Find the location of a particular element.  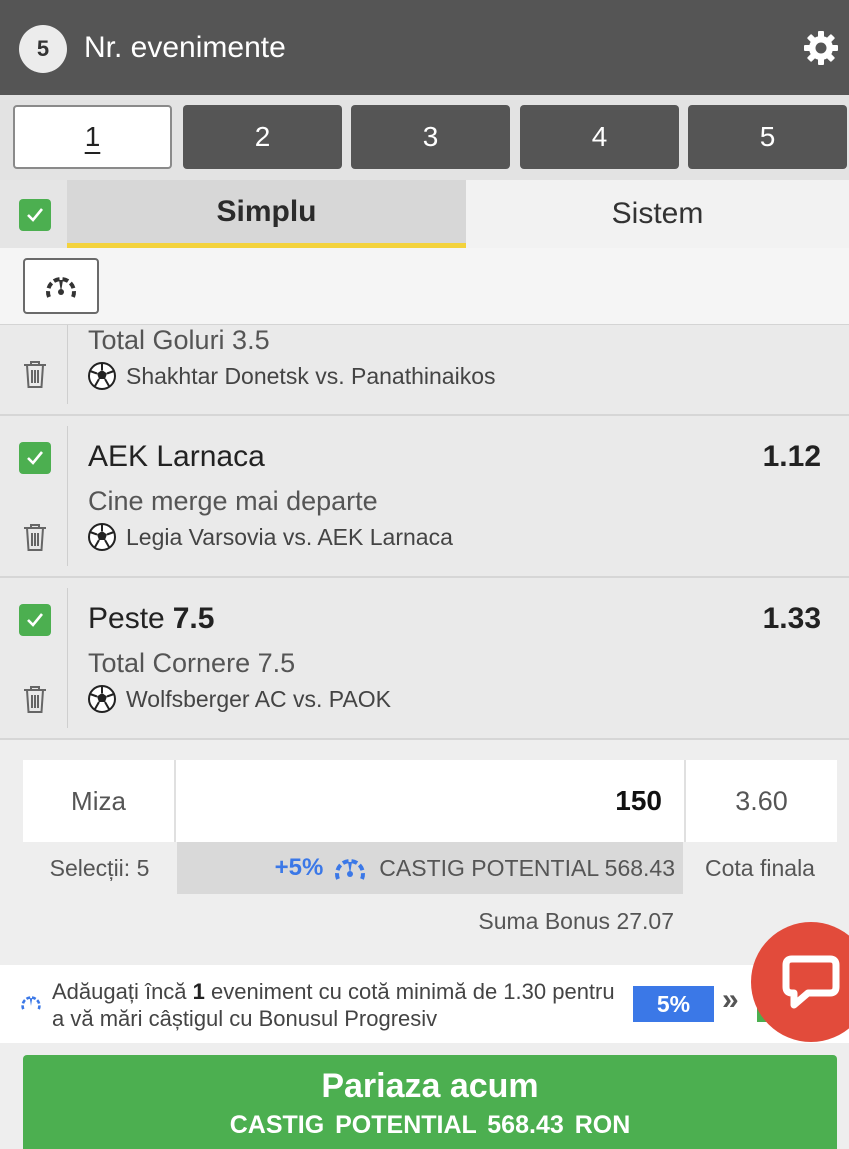

event-count-badge: 5 is located at coordinates (43, 49).